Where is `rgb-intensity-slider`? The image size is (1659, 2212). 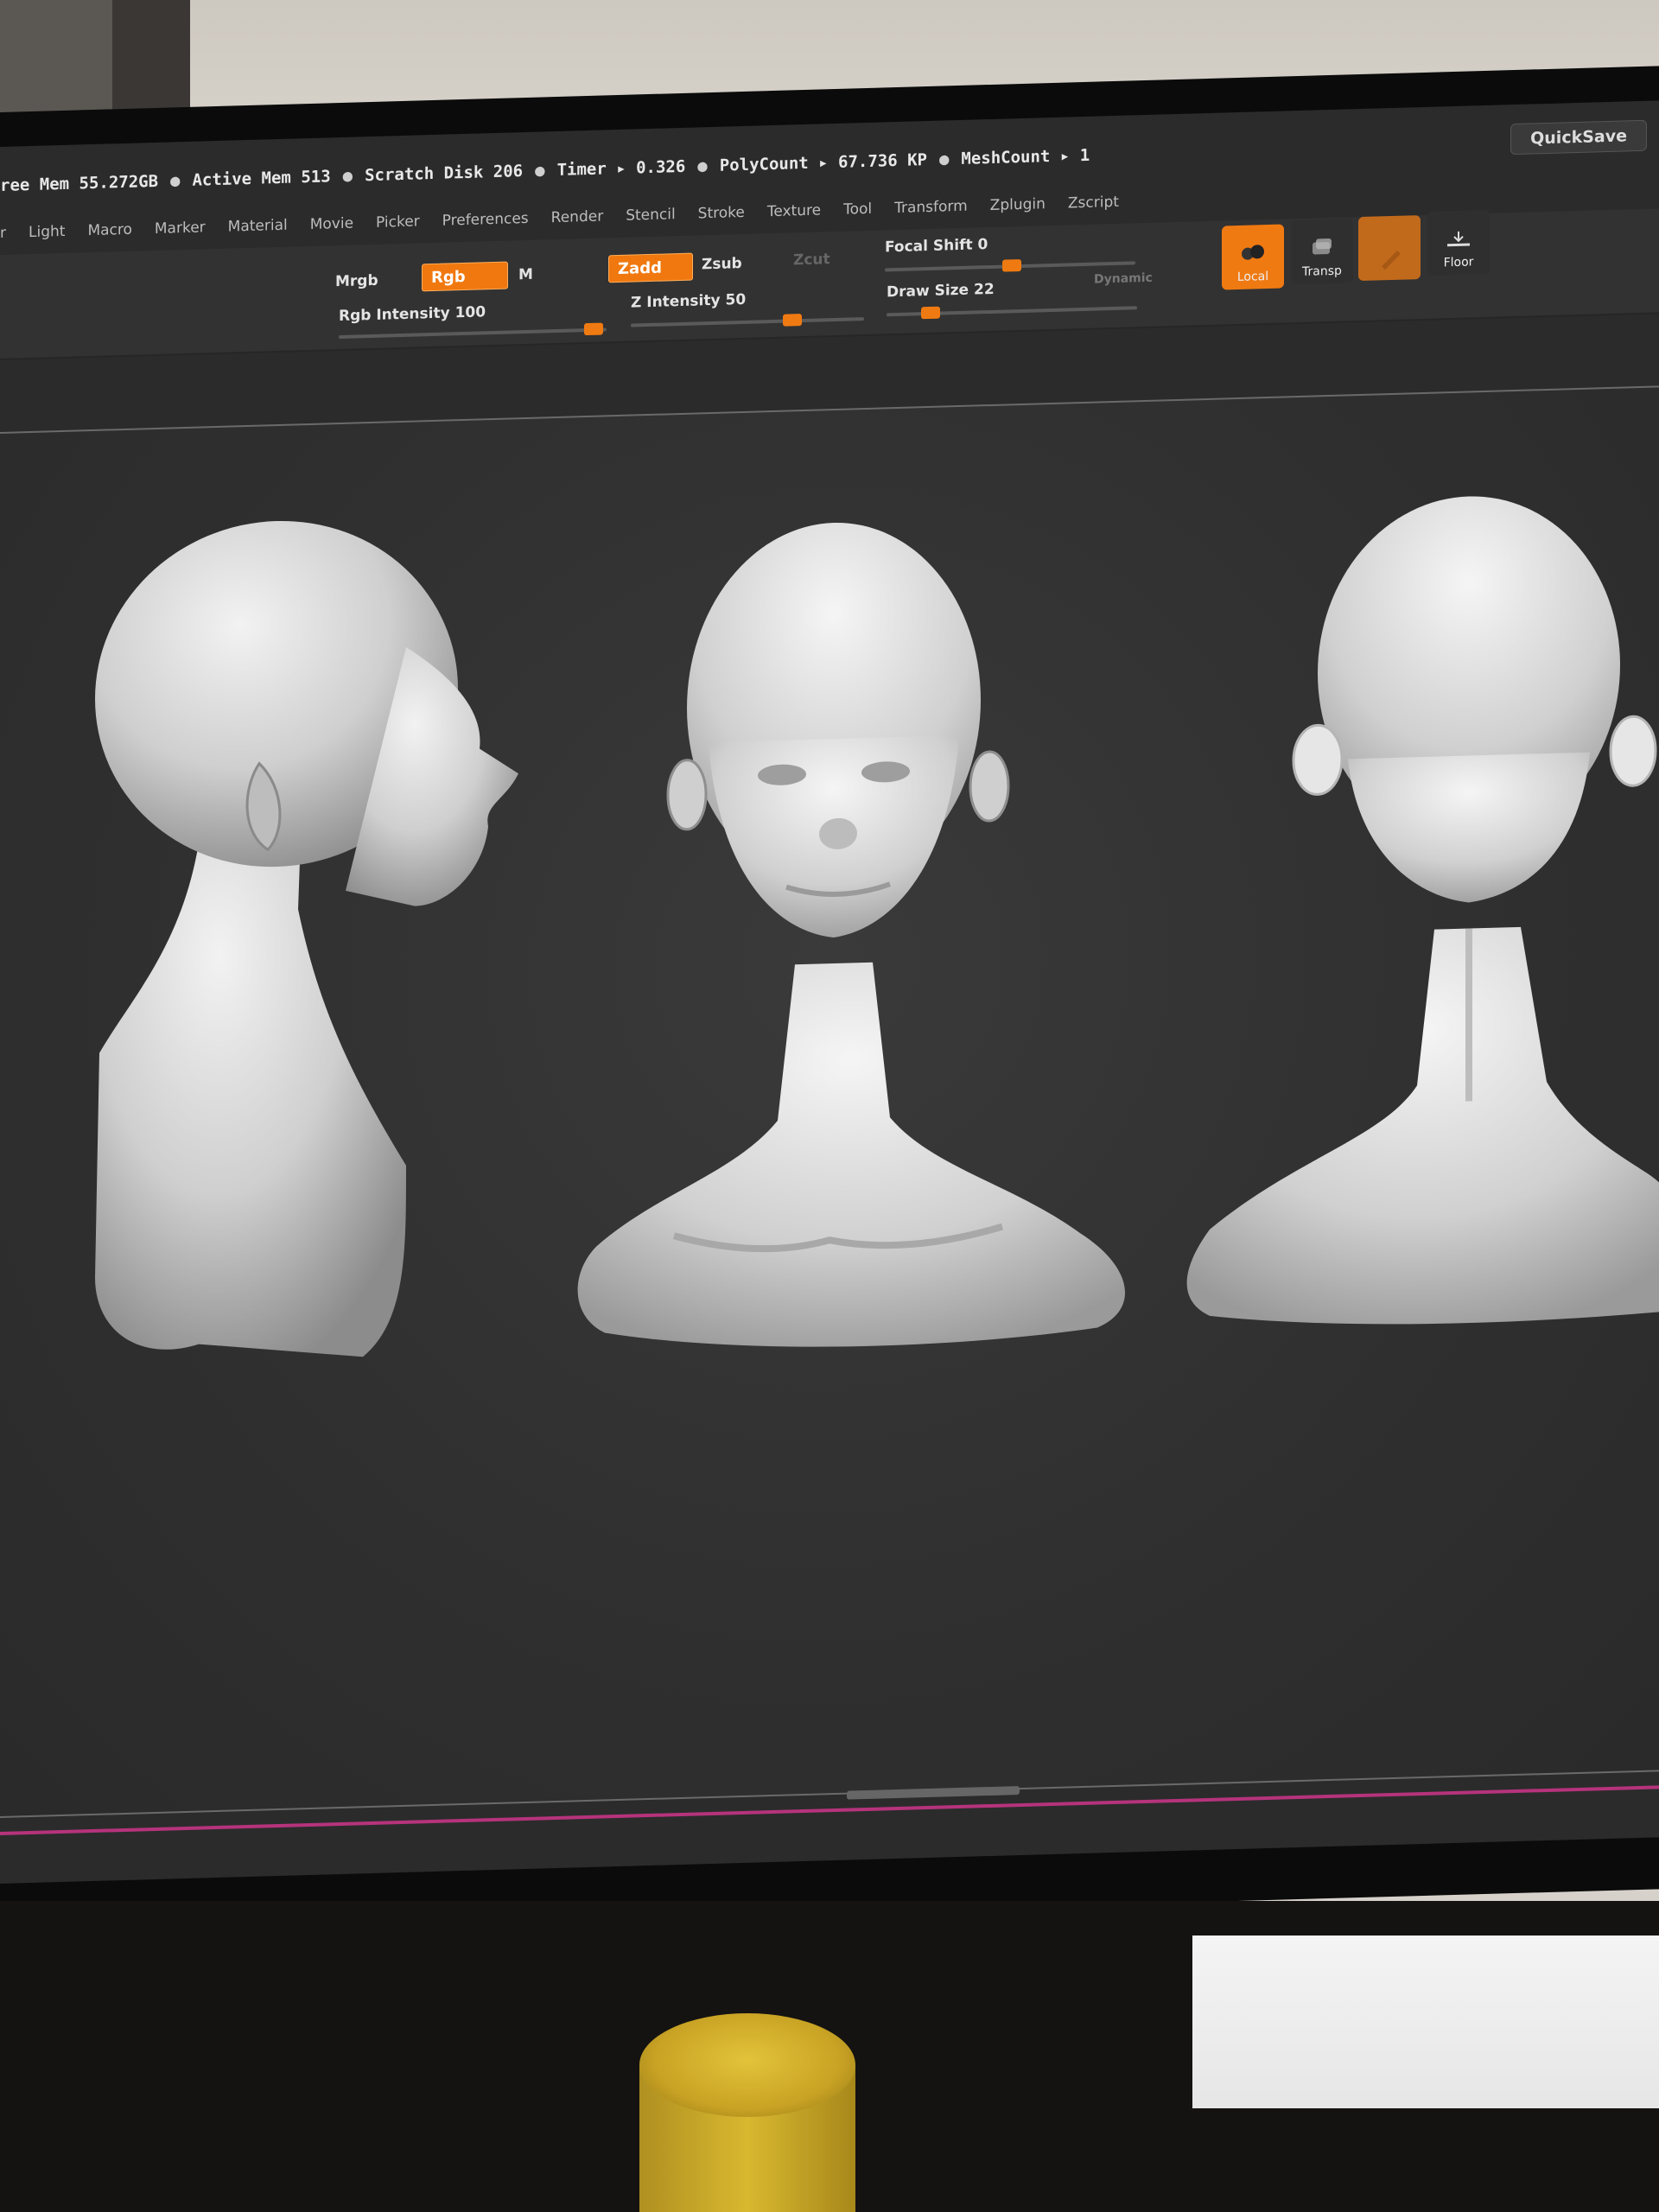
rgb-intensity-slider is located at coordinates (473, 331).